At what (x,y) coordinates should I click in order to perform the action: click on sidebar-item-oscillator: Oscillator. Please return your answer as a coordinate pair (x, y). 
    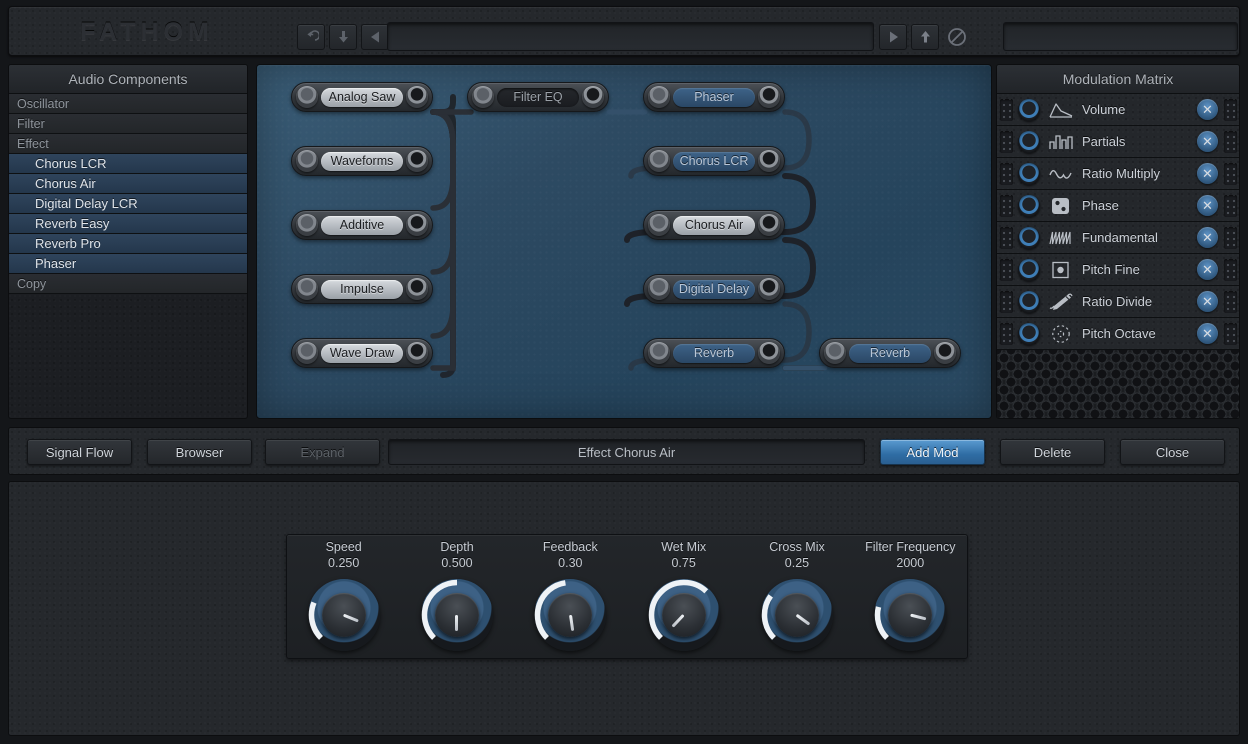
    Looking at the image, I should click on (128, 104).